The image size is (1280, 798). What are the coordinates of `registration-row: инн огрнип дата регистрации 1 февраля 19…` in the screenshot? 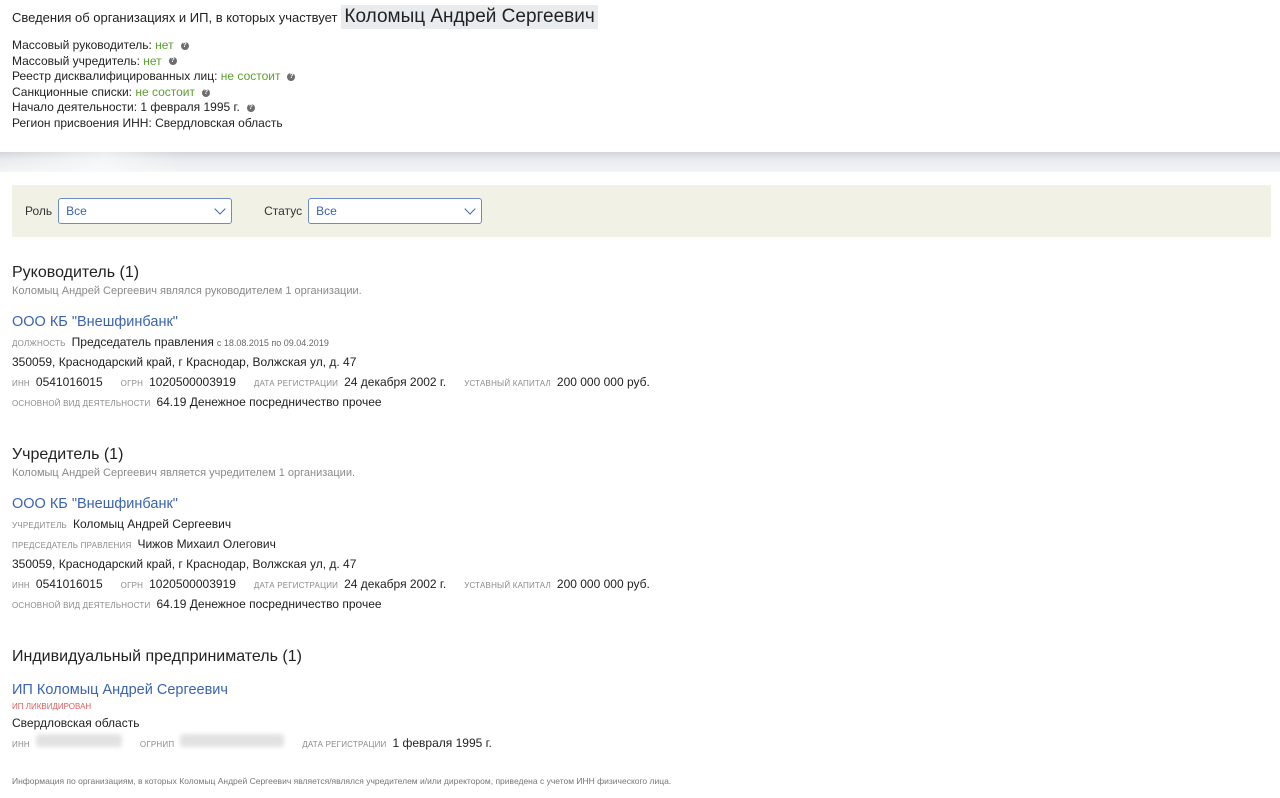 It's located at (261, 743).